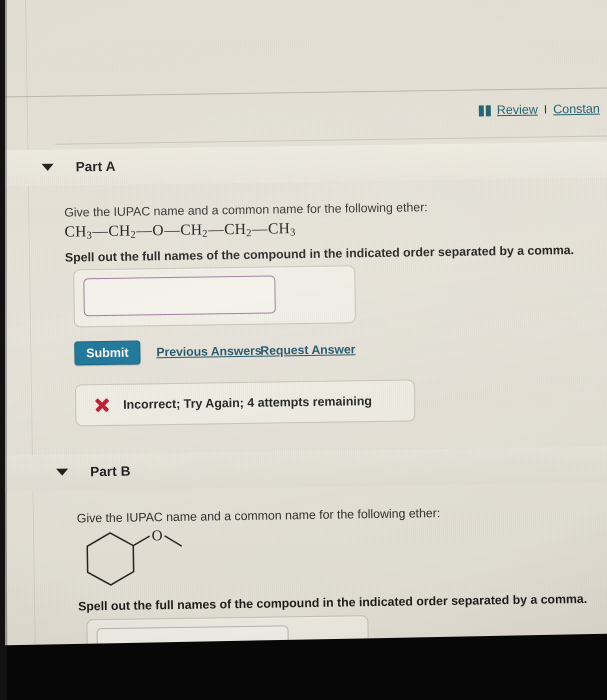  What do you see at coordinates (539, 110) in the screenshot?
I see `review-toolbar: Review I Constan` at bounding box center [539, 110].